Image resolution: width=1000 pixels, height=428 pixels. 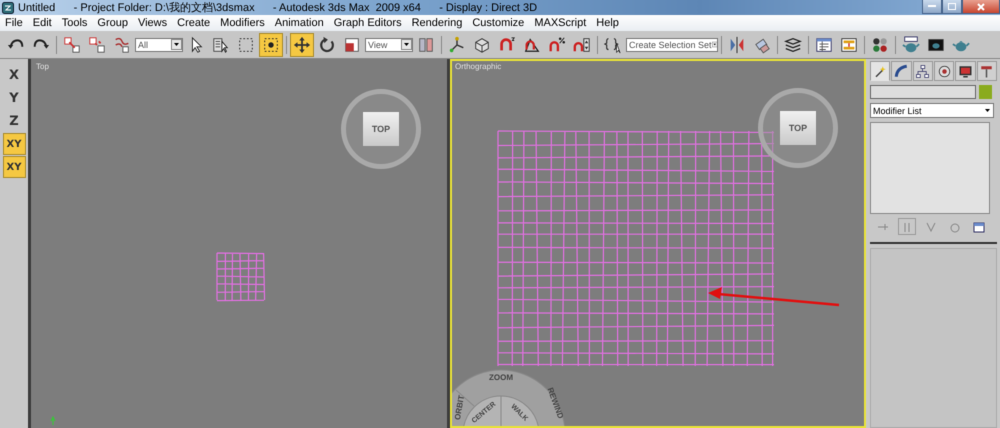 I want to click on manipulate-icon, so click(x=457, y=45).